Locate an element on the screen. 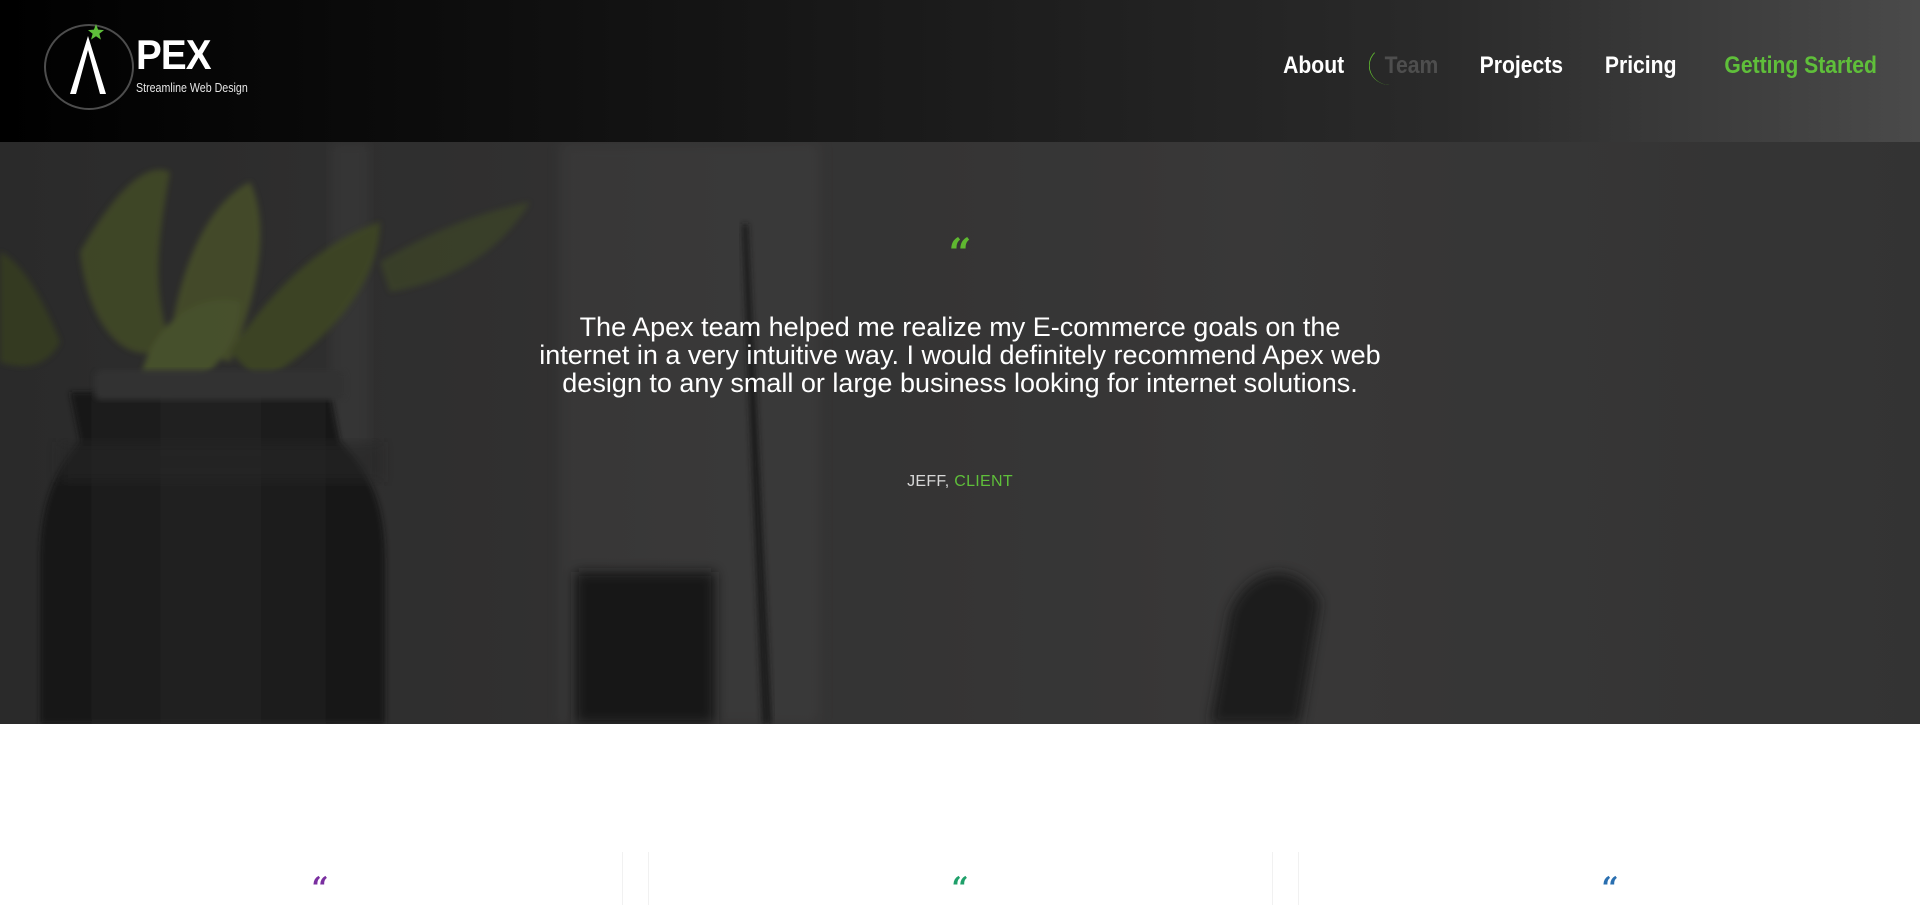 This screenshot has width=1920, height=906. logo-wordmark: PEX is located at coordinates (173, 54).